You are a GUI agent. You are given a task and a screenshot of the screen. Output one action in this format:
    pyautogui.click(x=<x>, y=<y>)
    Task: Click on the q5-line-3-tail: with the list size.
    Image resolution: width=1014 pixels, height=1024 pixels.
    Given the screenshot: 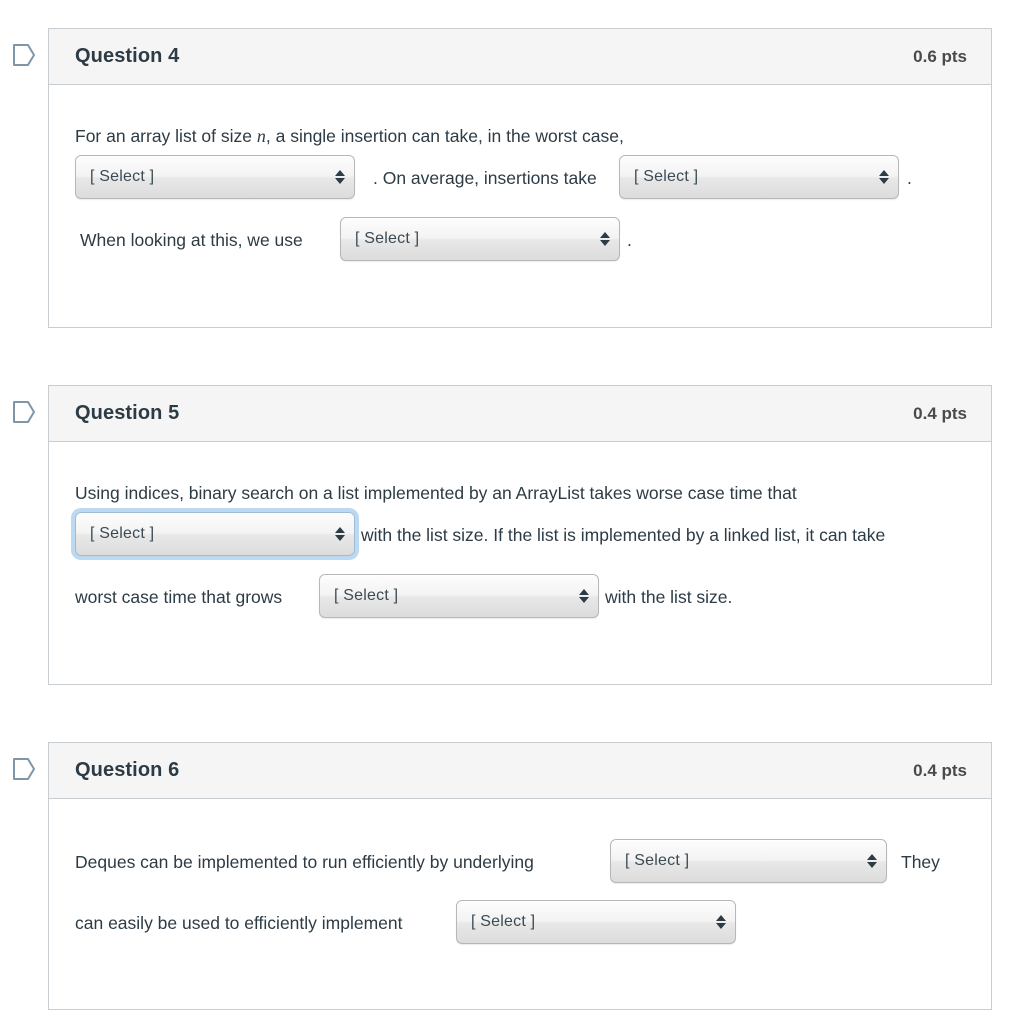 What is the action you would take?
    pyautogui.click(x=669, y=597)
    